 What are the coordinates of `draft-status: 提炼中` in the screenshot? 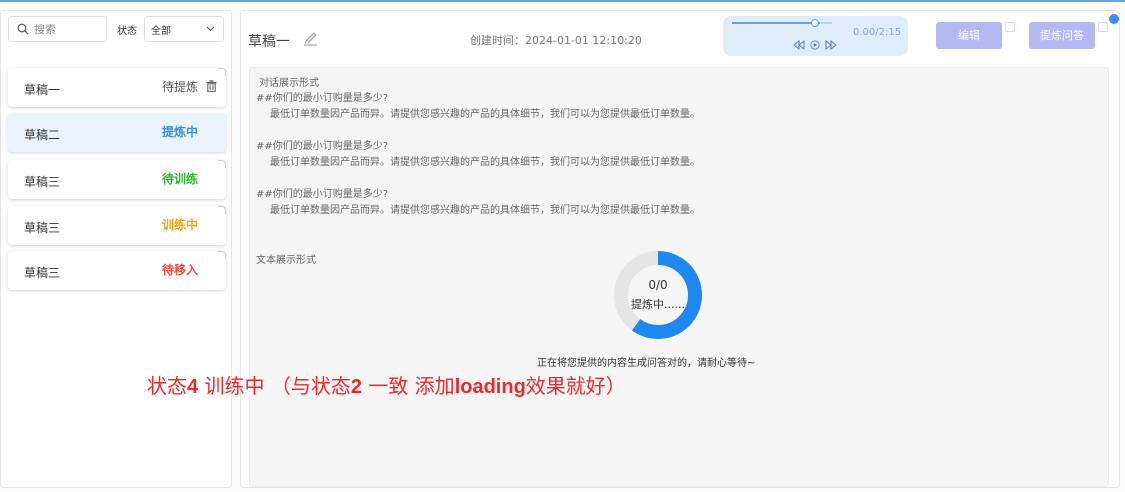 It's located at (179, 132).